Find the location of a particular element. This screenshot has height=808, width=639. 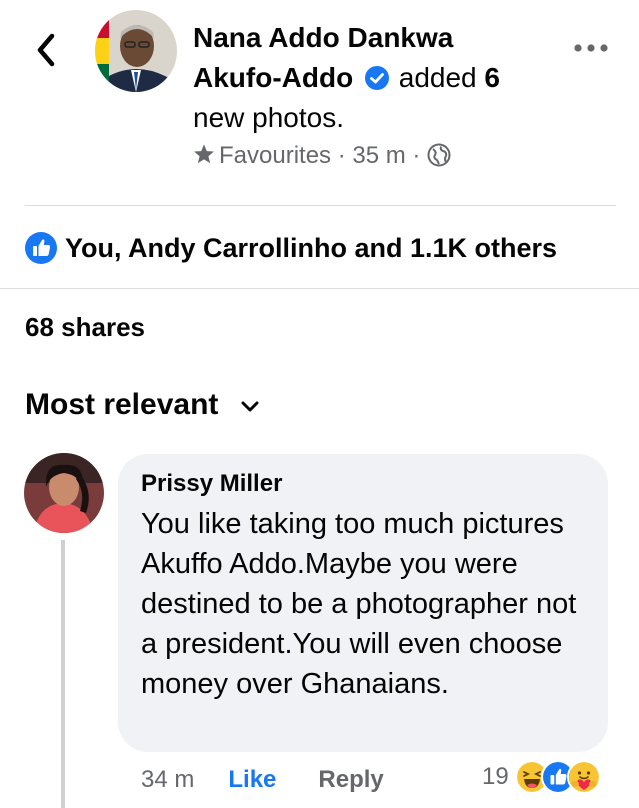

comment-sort-dropdown: Most relevant is located at coordinates (143, 405).